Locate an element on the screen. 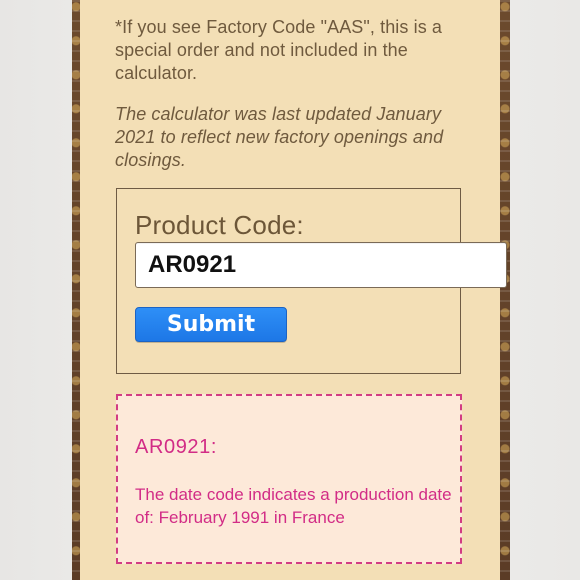  right-pattern-border is located at coordinates (505, 290).